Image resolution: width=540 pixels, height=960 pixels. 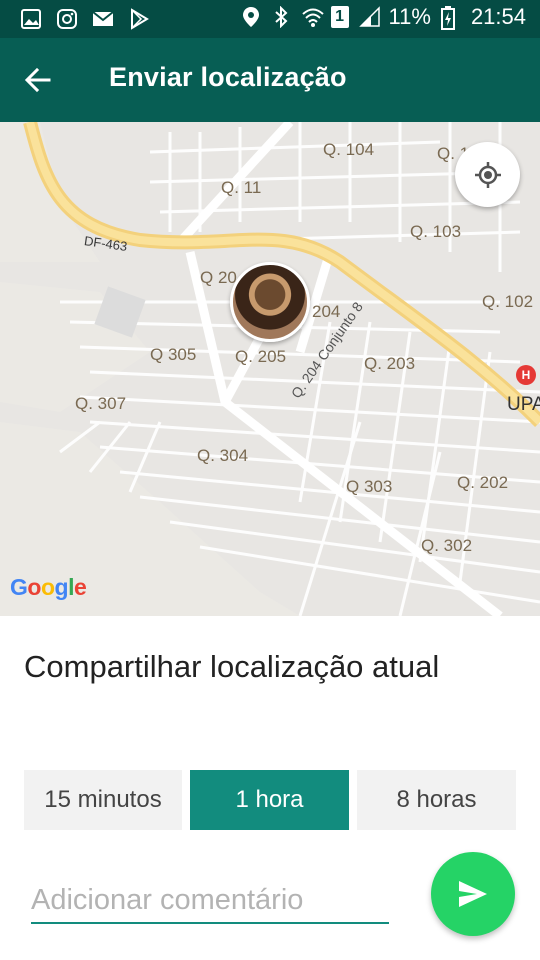 I want to click on sim-badge: 1, so click(x=339, y=17).